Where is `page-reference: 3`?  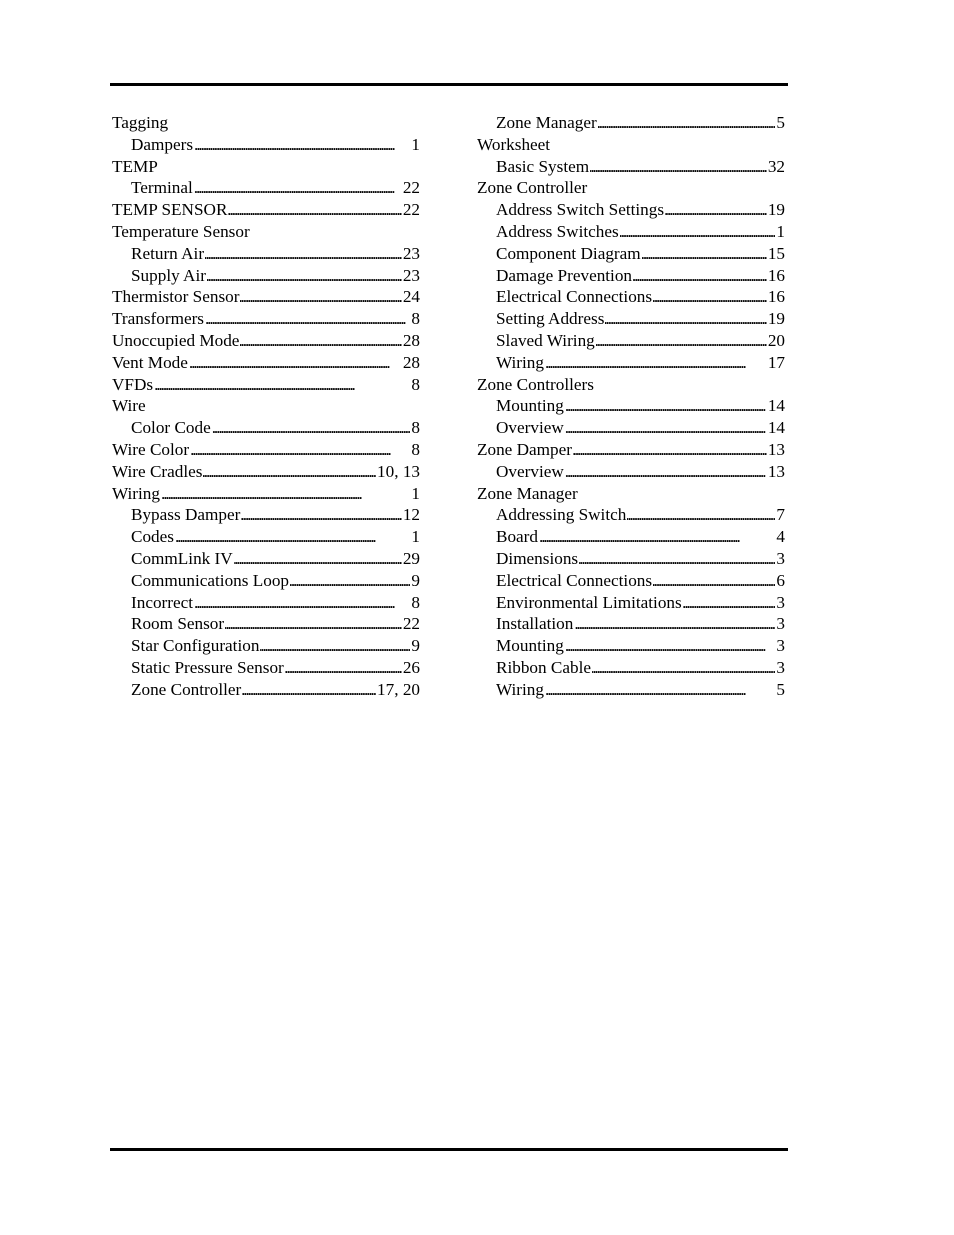 page-reference: 3 is located at coordinates (780, 602).